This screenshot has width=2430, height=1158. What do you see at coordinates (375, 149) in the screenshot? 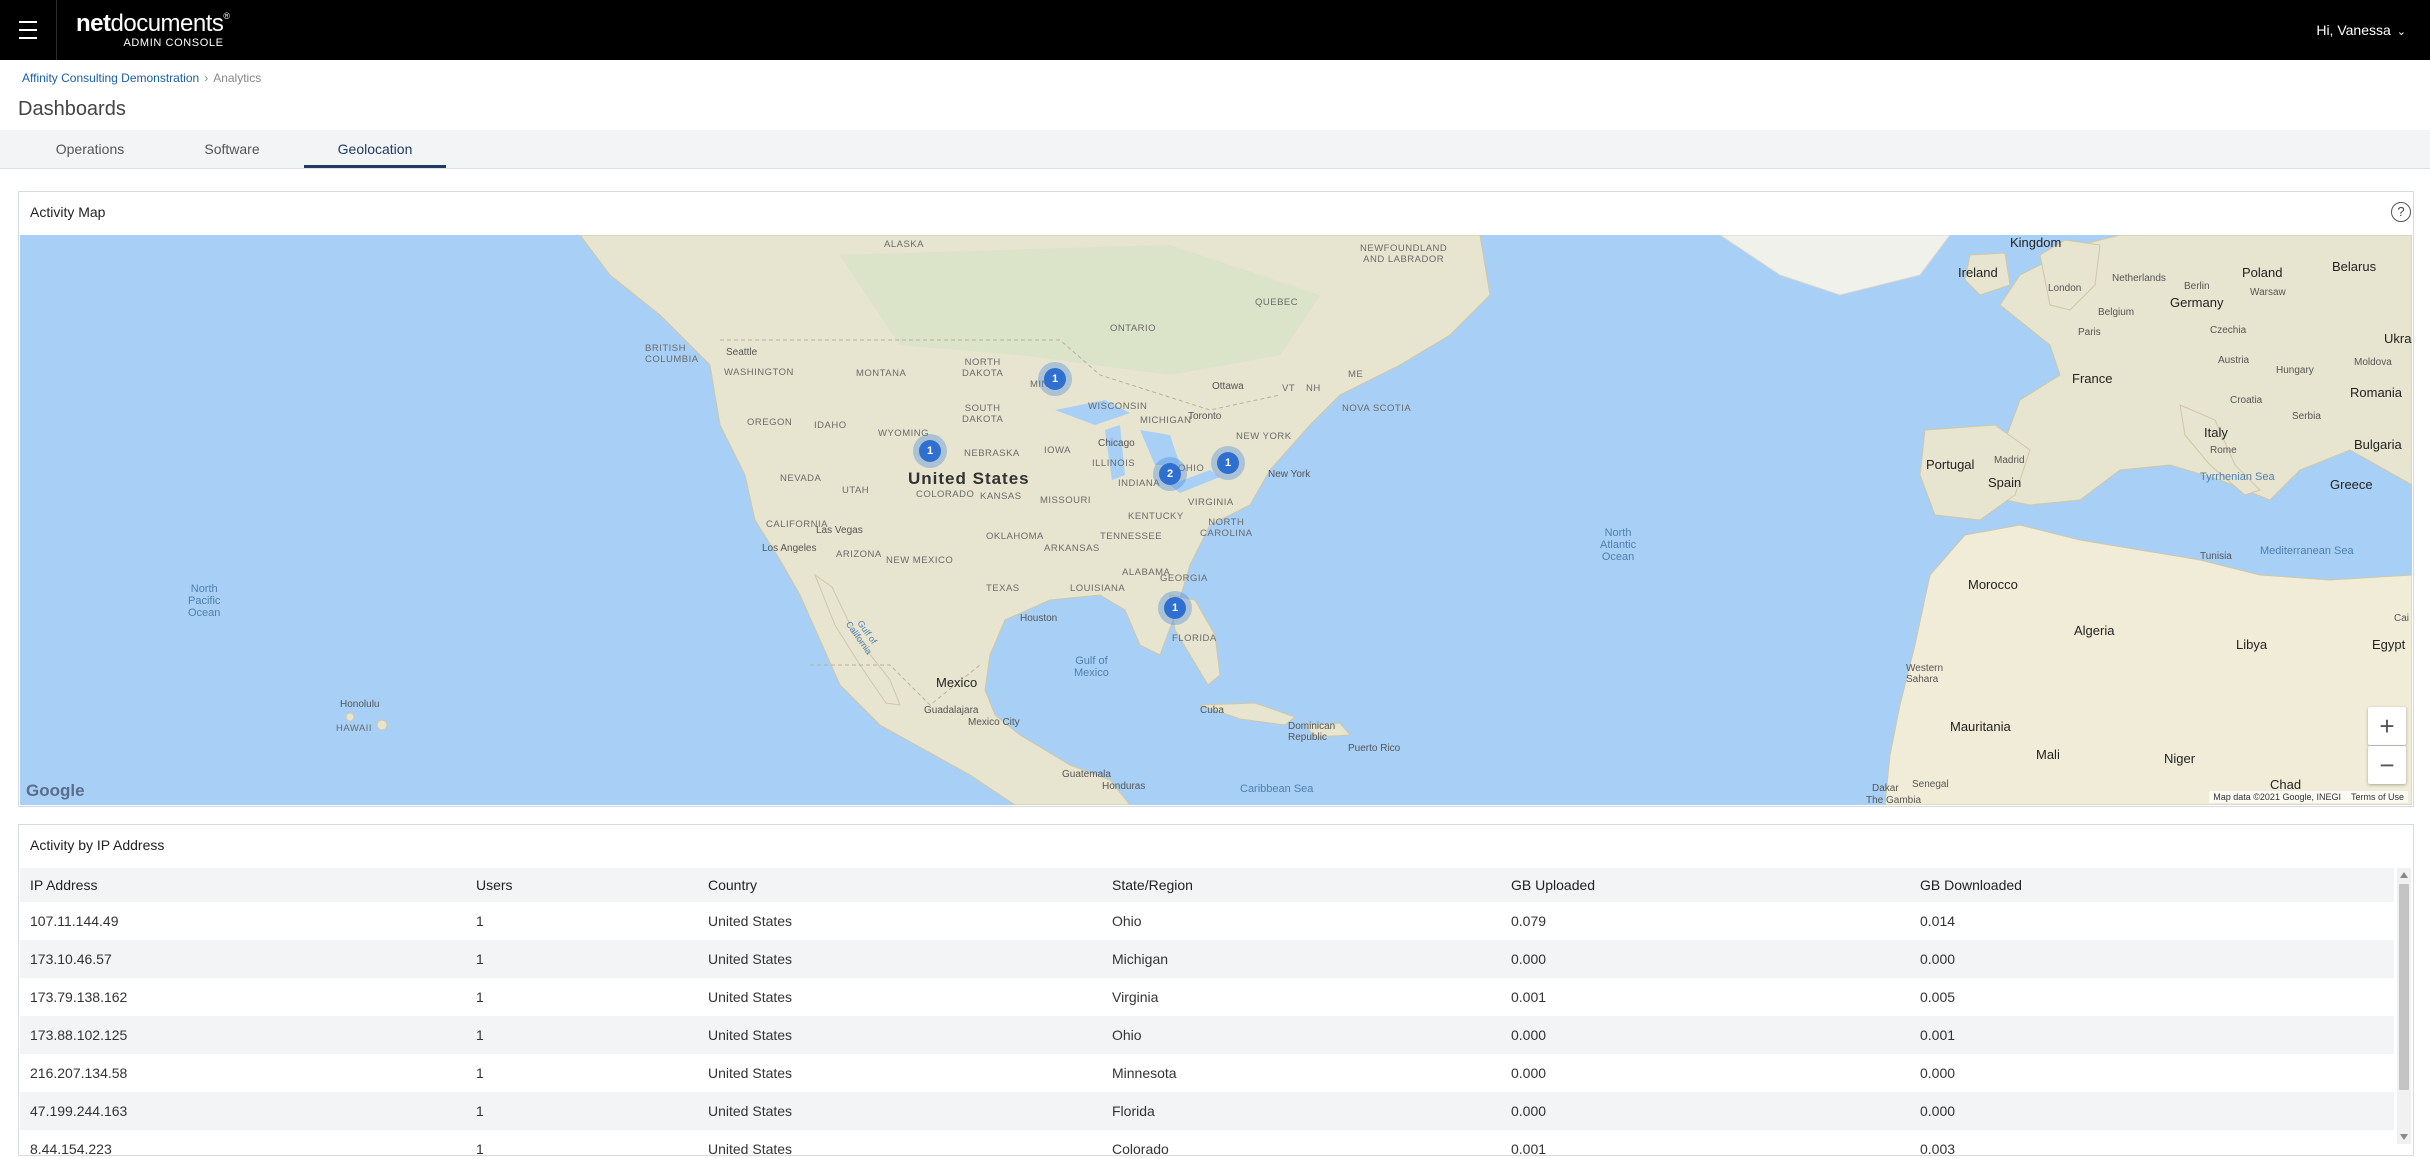
I see `tab-geolocation: Geolocation` at bounding box center [375, 149].